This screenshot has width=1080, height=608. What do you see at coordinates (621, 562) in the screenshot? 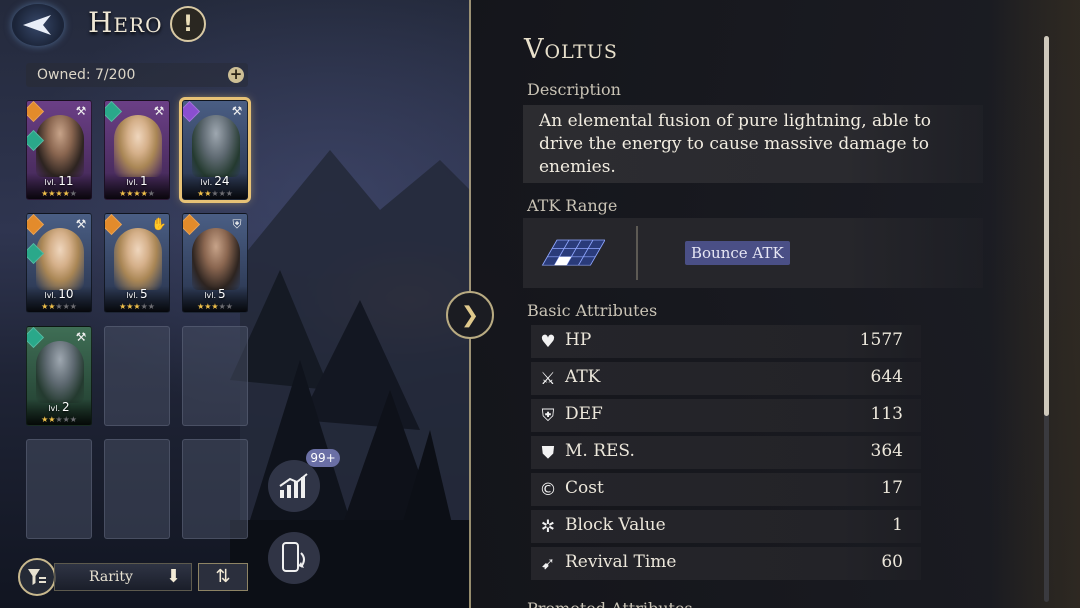
I see `attribute-name: Revival Time` at bounding box center [621, 562].